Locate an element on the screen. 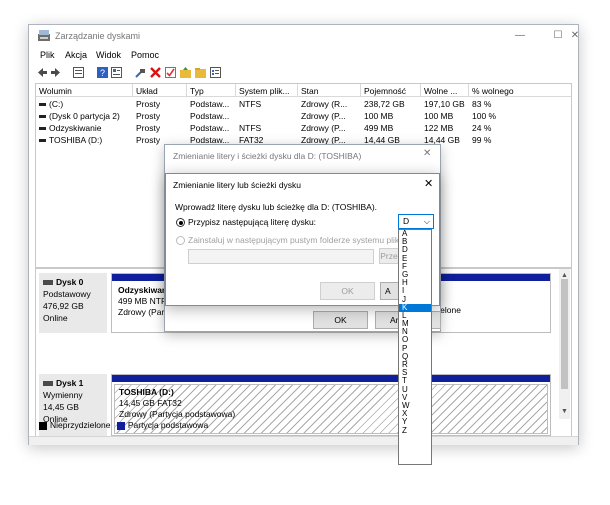 The width and height of the screenshot is (610, 505). delete-icon is located at coordinates (155, 72).